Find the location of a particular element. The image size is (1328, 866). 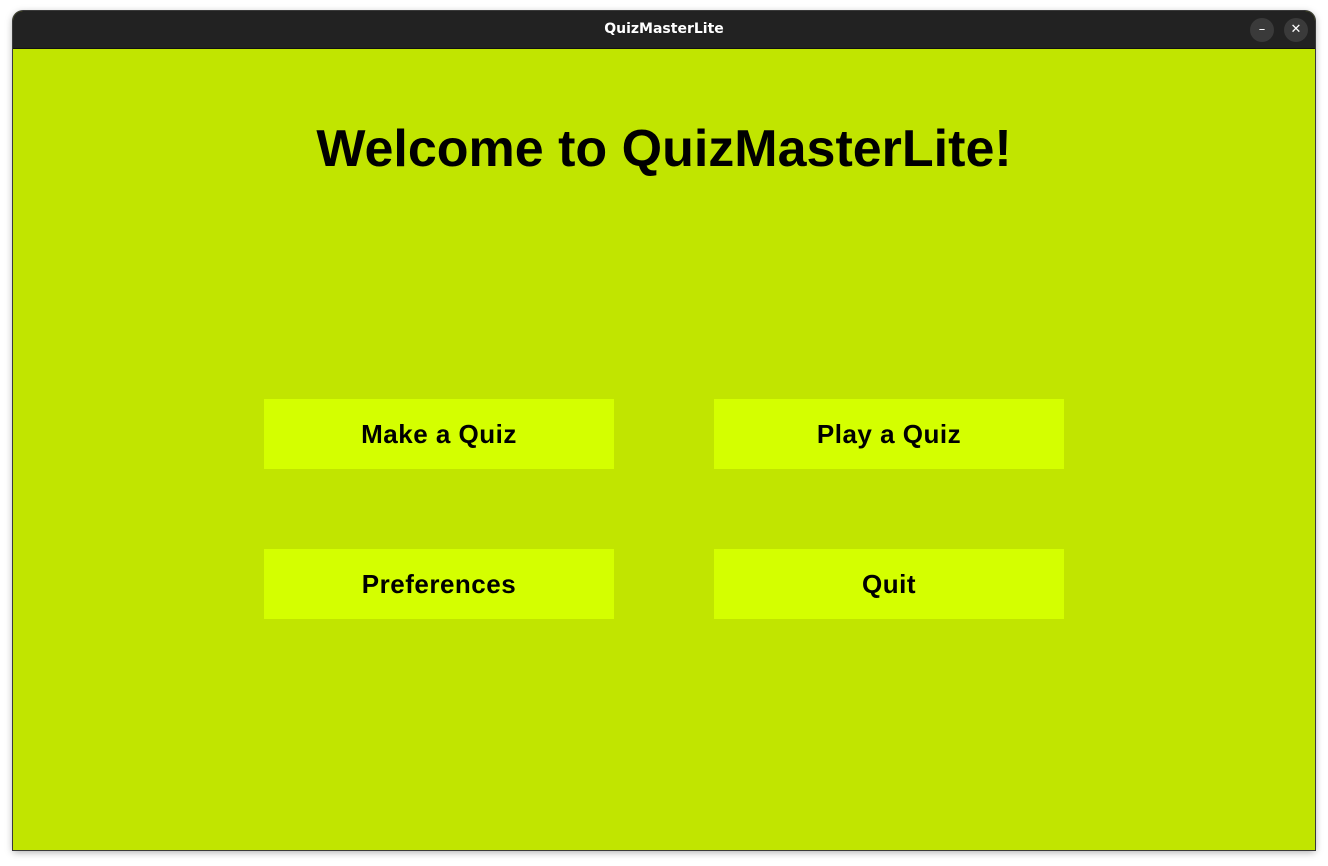

window-title: QuizMasterLite is located at coordinates (664, 29).